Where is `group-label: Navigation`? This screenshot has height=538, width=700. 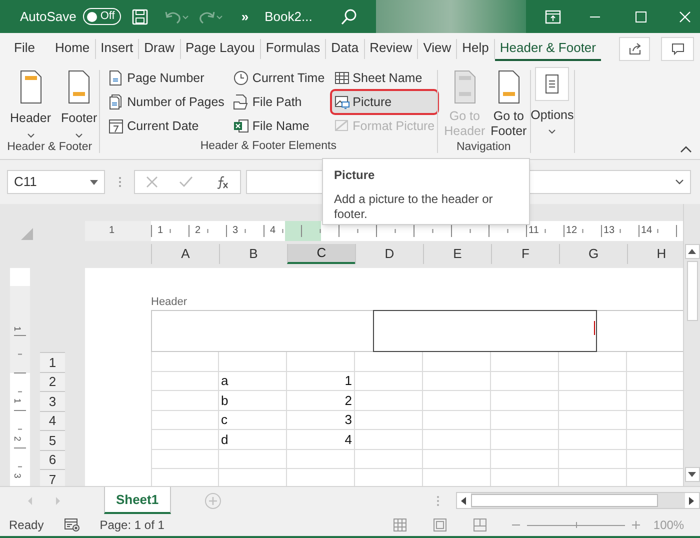
group-label: Navigation is located at coordinates (483, 147).